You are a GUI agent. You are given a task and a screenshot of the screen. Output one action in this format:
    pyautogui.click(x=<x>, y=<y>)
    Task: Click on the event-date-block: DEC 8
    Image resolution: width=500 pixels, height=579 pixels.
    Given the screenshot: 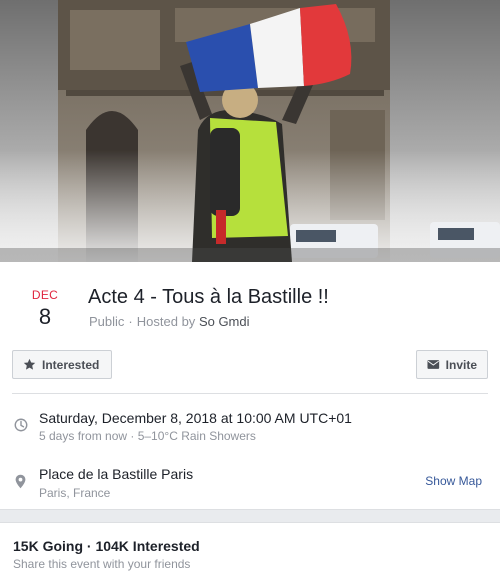 What is the action you would take?
    pyautogui.click(x=45, y=309)
    